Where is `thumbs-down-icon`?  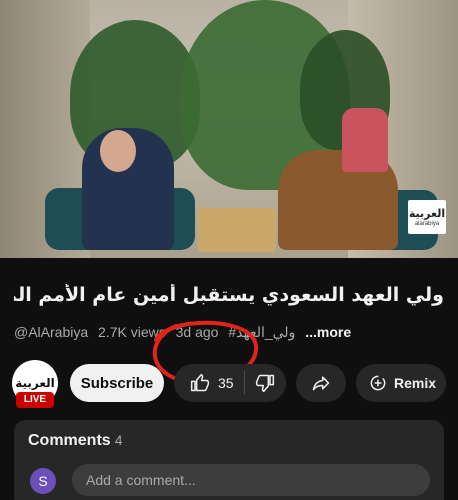
thumbs-down-icon is located at coordinates (265, 383).